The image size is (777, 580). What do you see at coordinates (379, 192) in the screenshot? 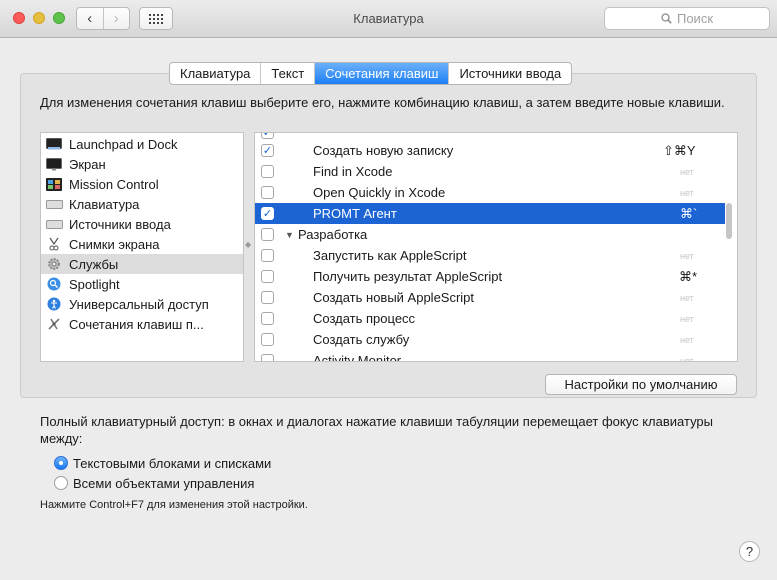
I see `shortcut-label: Open Quickly in Xcode` at bounding box center [379, 192].